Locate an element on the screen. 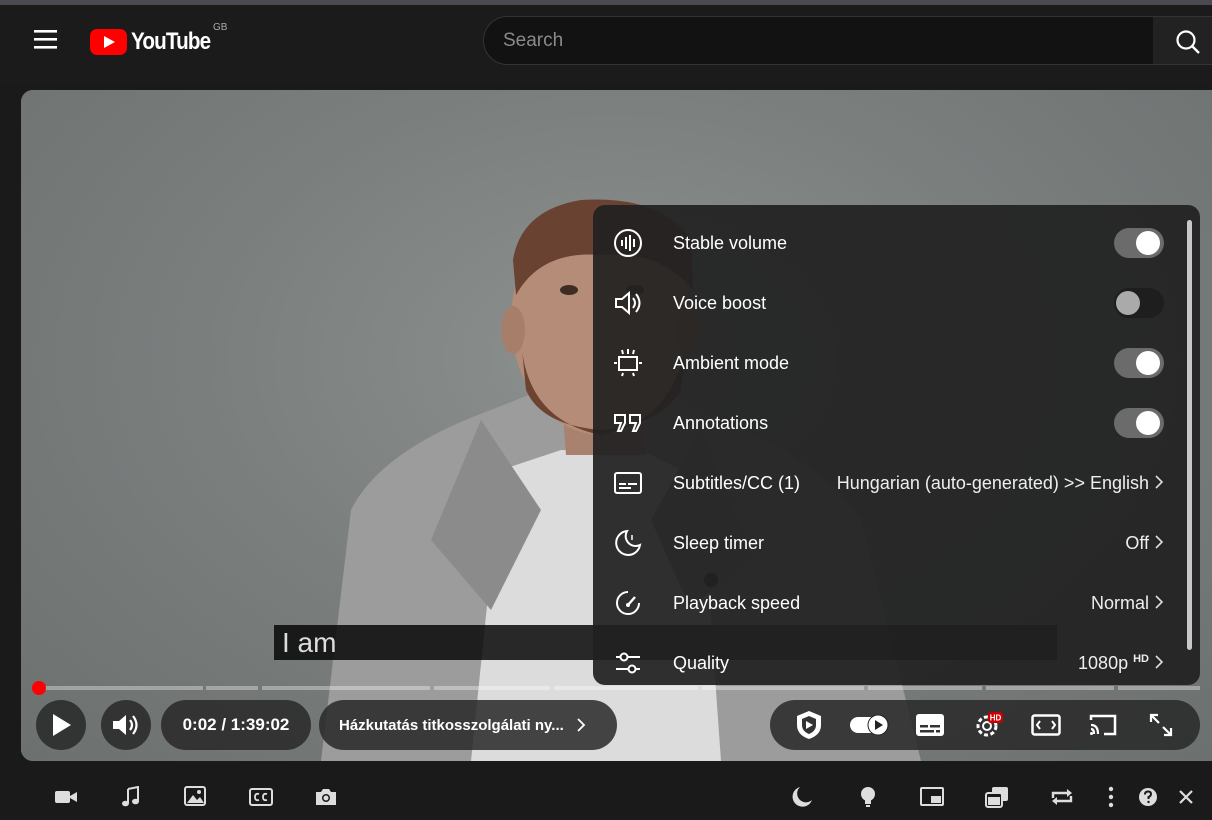 The width and height of the screenshot is (1212, 820). extension-toolbar is located at coordinates (606, 795).